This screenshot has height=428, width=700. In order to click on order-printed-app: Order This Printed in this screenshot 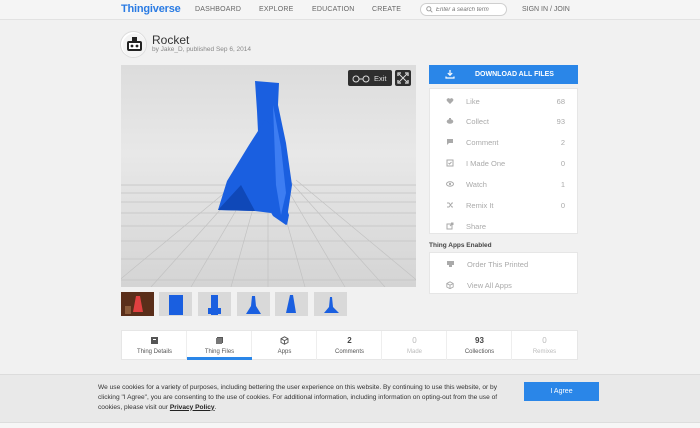, I will do `click(504, 264)`.